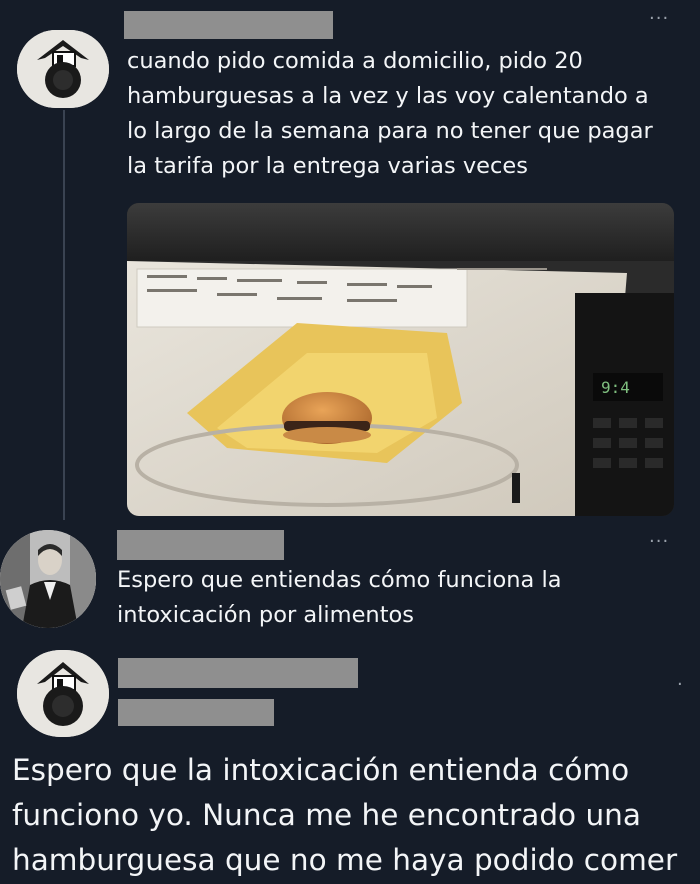  I want to click on more-options-icon: ·, so click(680, 685).